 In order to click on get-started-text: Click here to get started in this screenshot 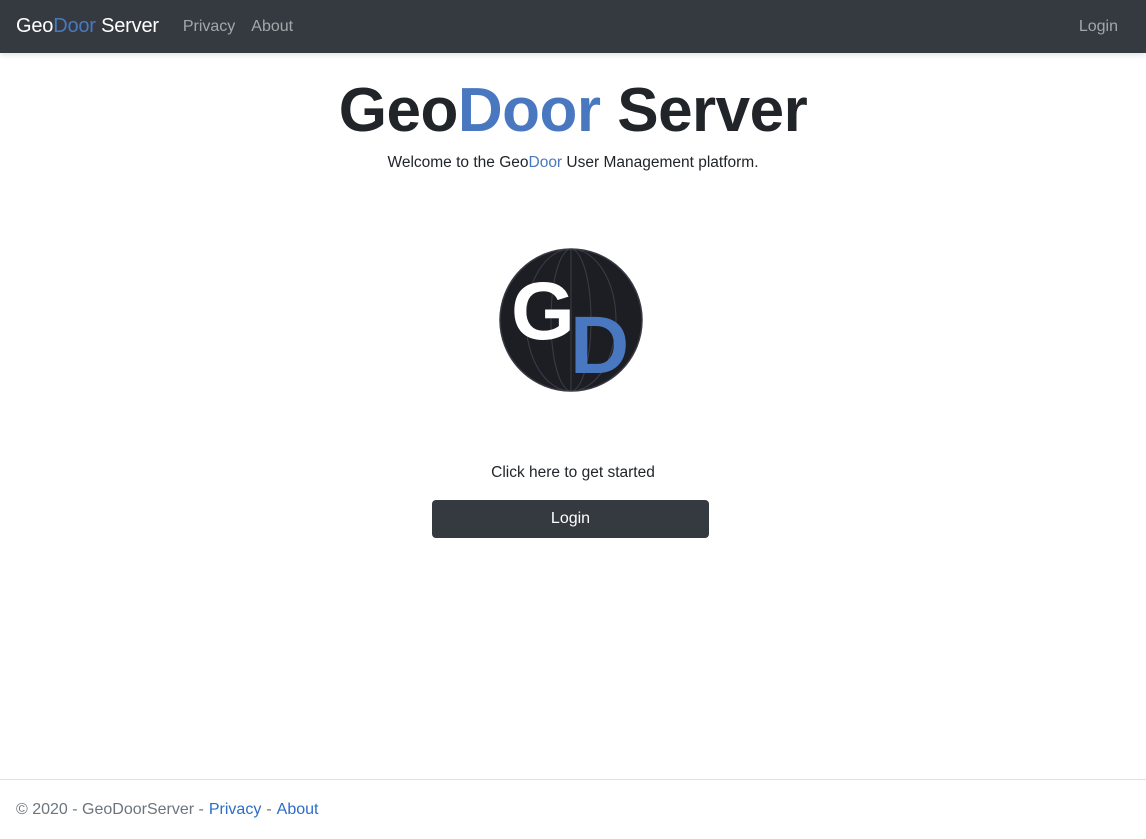, I will do `click(573, 472)`.